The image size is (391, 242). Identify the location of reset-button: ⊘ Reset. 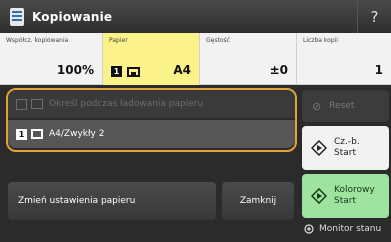
(345, 106).